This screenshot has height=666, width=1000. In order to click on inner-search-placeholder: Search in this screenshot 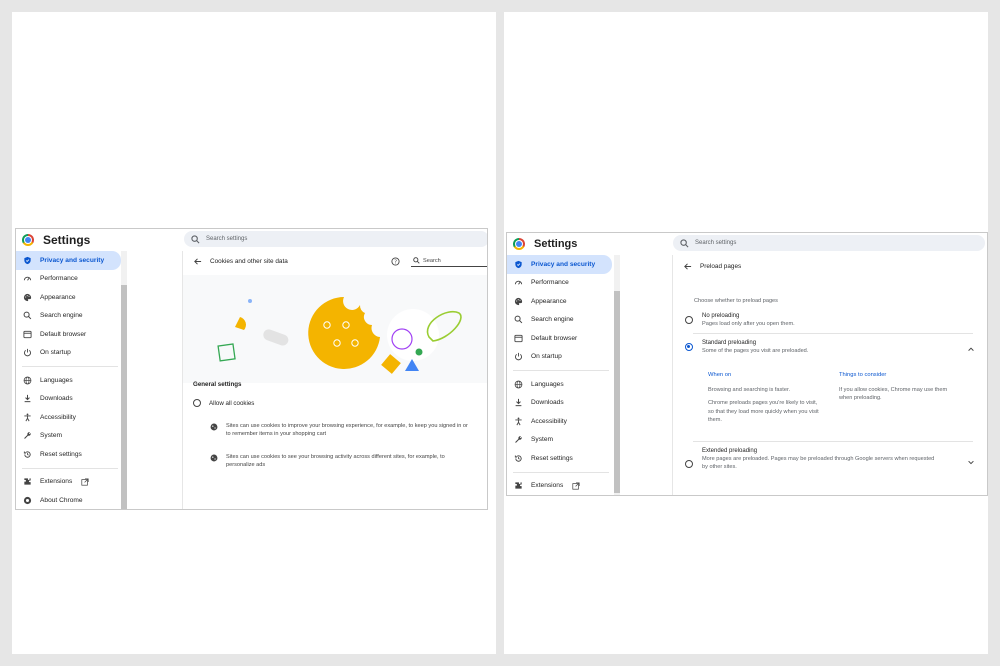, I will do `click(432, 260)`.